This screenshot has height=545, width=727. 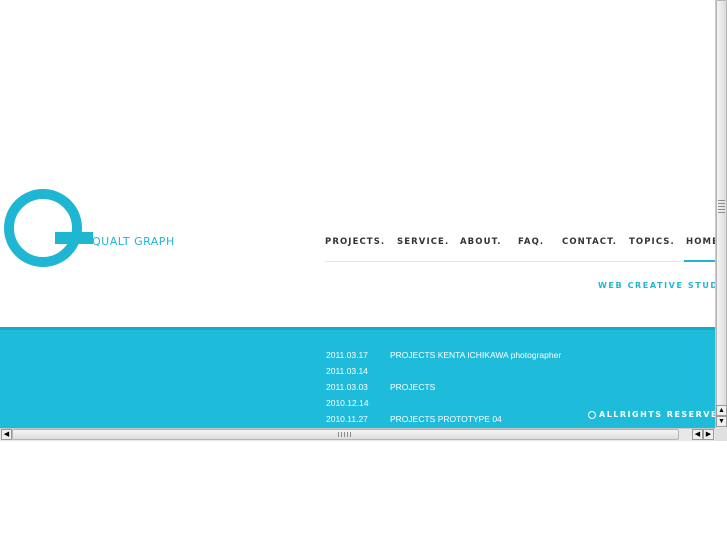 What do you see at coordinates (721, 410) in the screenshot?
I see `scroll-up-icon: ▲` at bounding box center [721, 410].